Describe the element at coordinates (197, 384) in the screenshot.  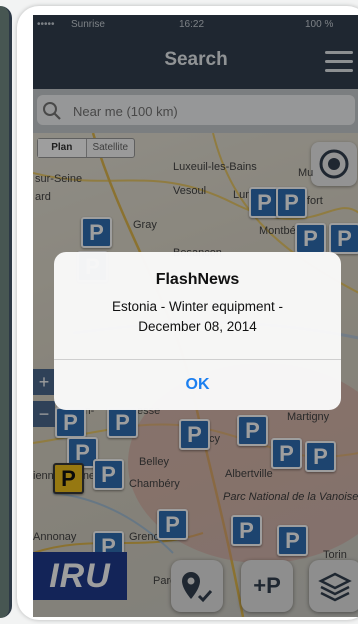
I see `alert-ok-button: OK` at that location.